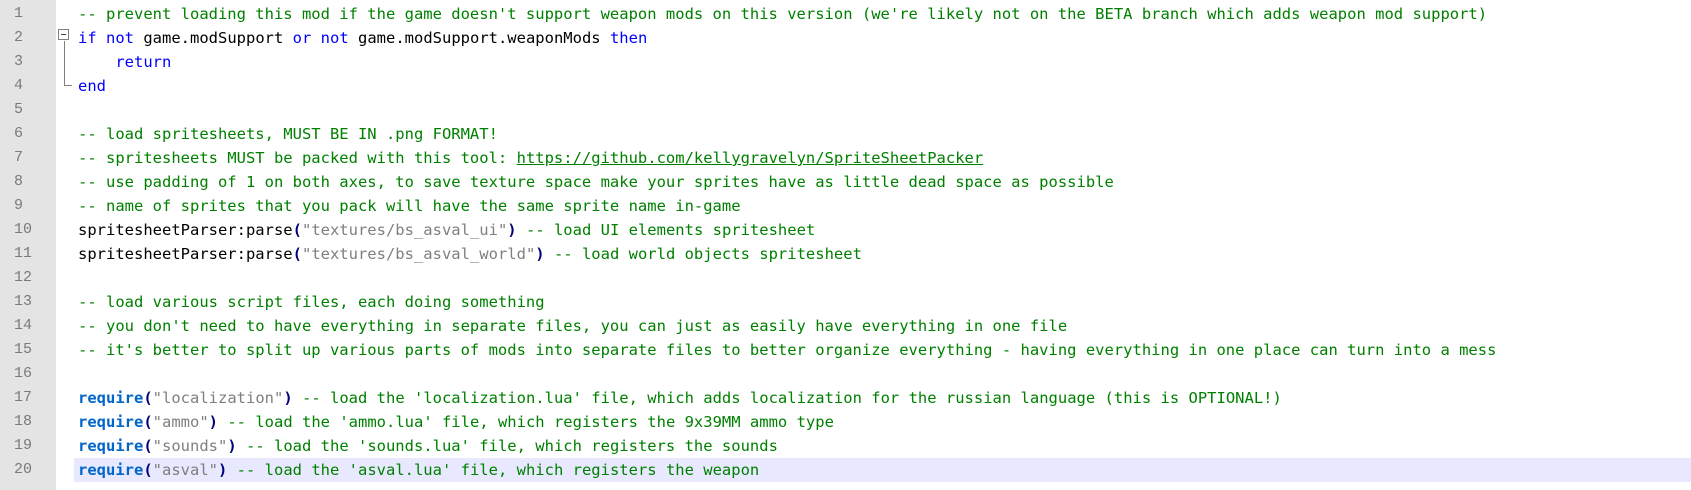  I want to click on code-line: 5, so click(845, 110).